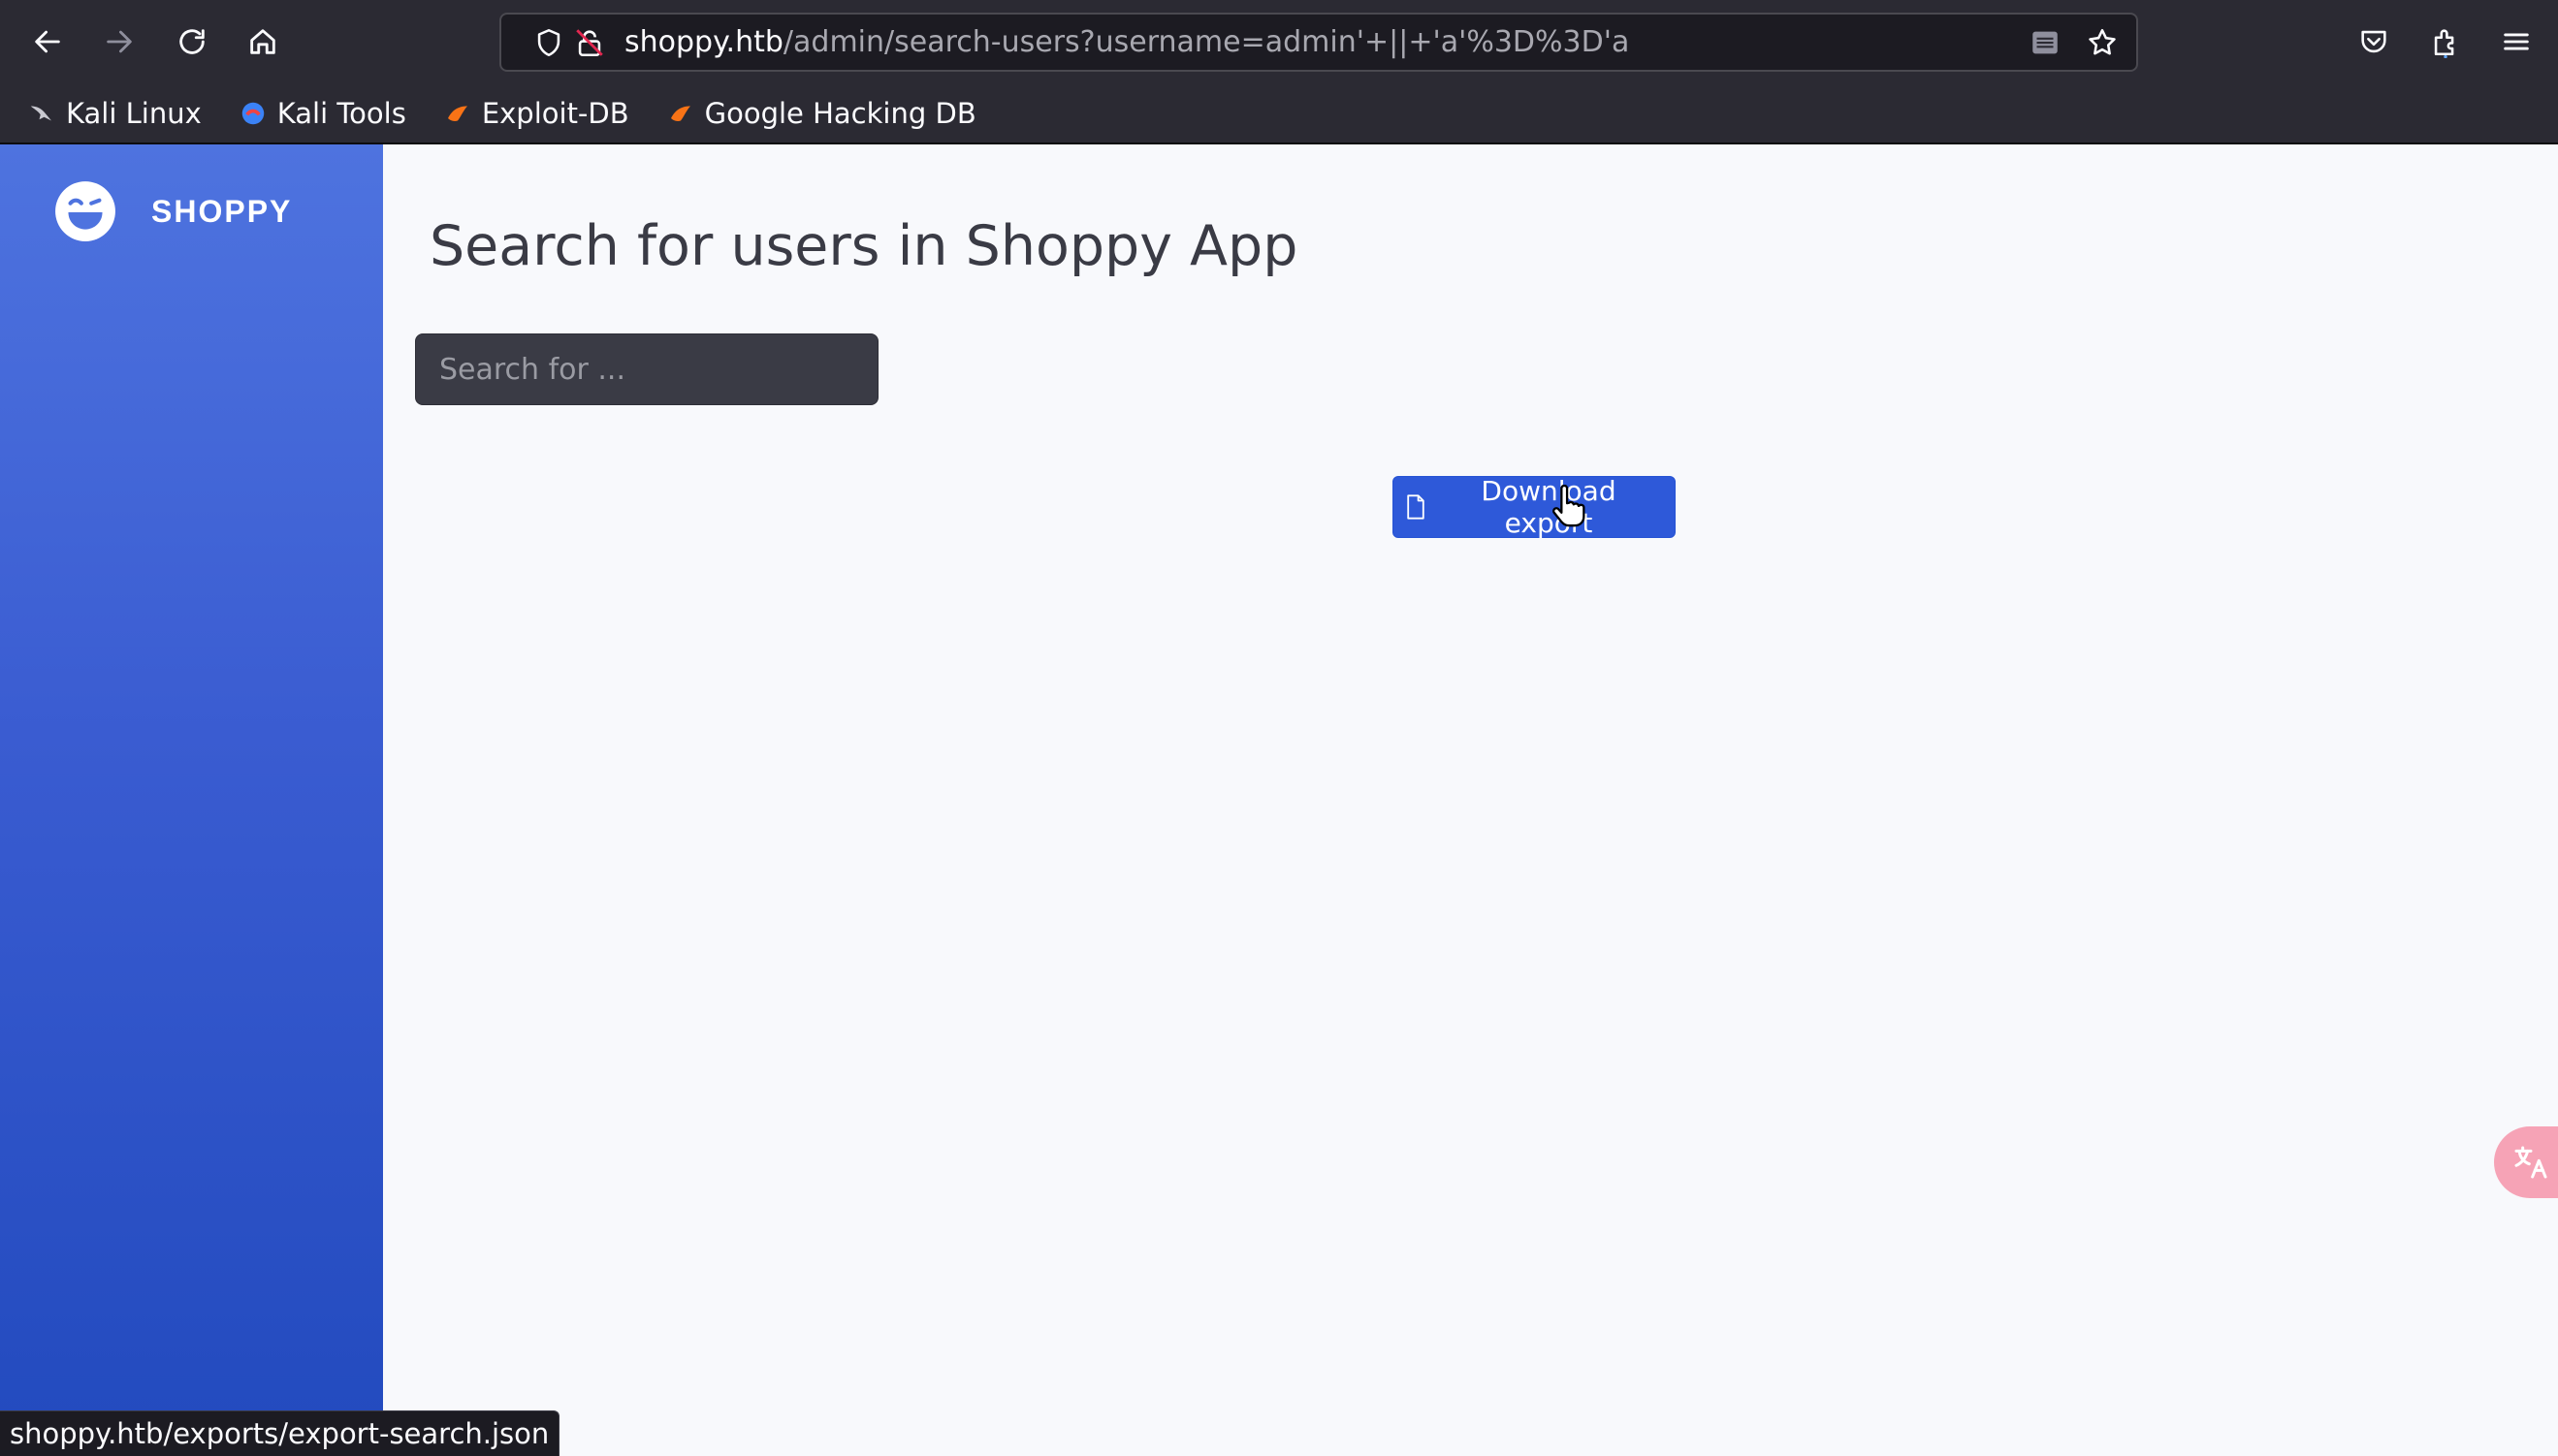 The width and height of the screenshot is (2558, 1456). I want to click on sidebar: SHOPPY, so click(191, 800).